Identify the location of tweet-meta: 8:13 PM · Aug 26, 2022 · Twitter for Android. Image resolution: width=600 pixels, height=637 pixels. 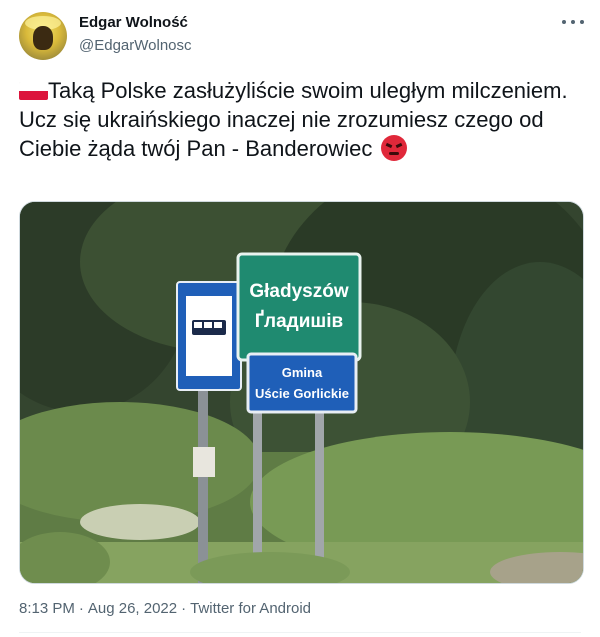
(165, 608).